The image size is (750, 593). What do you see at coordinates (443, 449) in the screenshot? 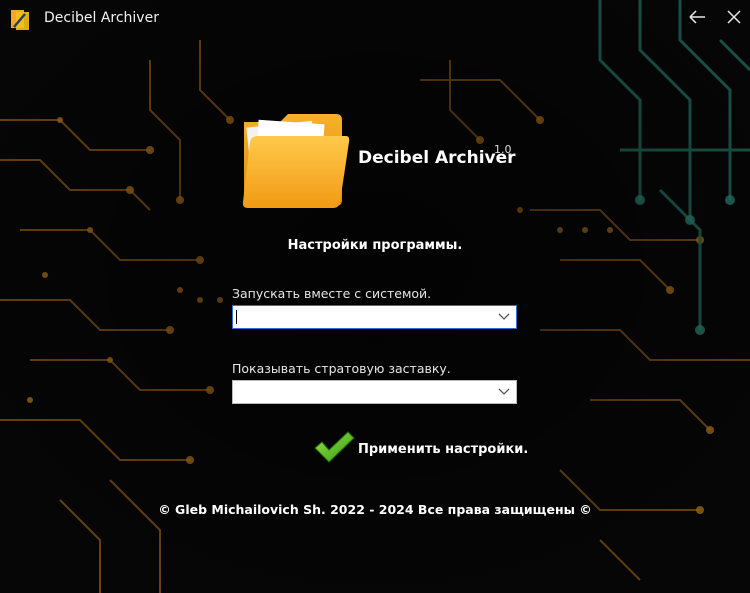
I see `apply-label: Применить настройки.` at bounding box center [443, 449].